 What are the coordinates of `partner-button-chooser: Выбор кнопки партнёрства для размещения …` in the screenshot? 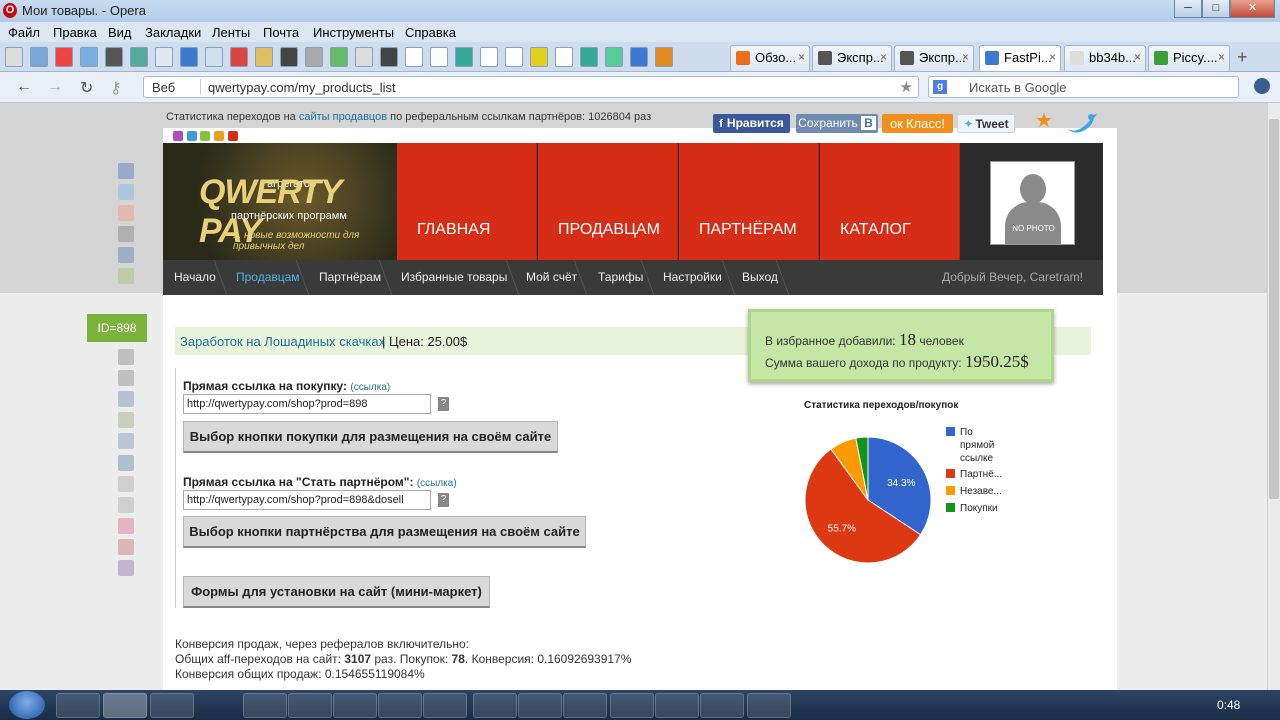 It's located at (384, 532).